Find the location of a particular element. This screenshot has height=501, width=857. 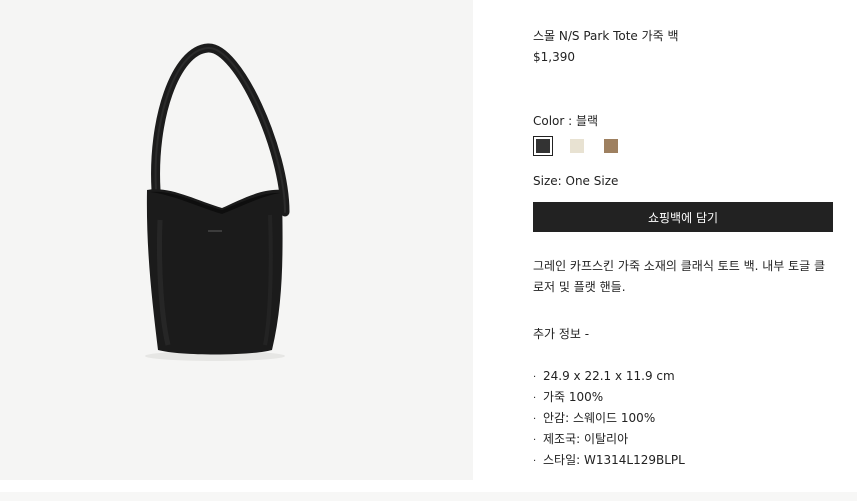

product-image-bag is located at coordinates (217, 202).